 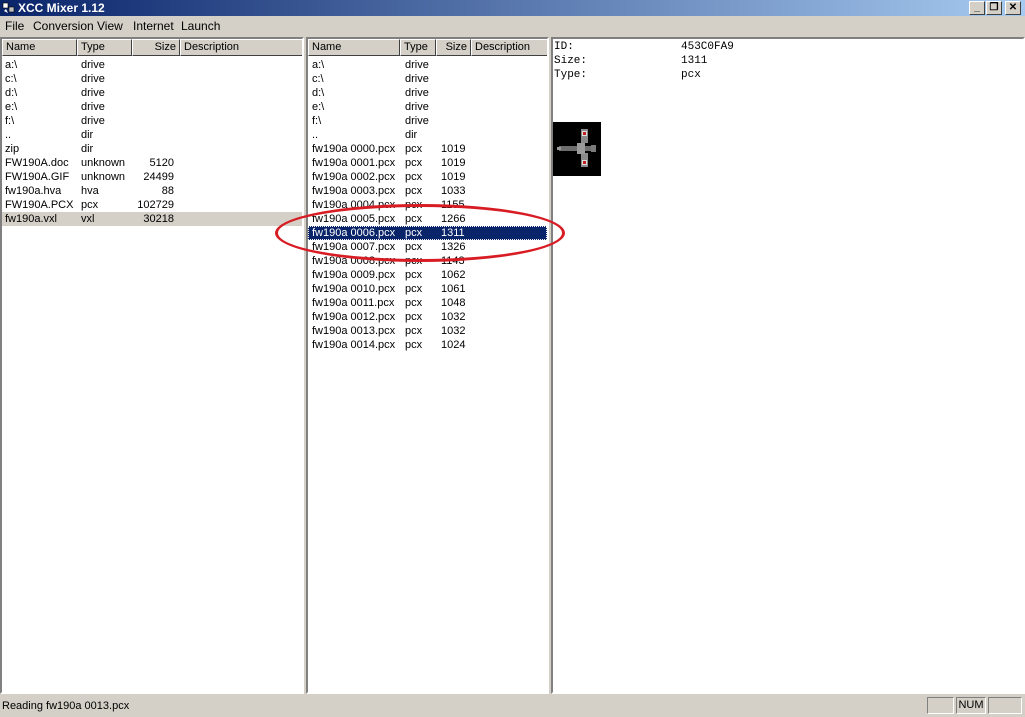 I want to click on file-size: 1062, so click(x=453, y=275).